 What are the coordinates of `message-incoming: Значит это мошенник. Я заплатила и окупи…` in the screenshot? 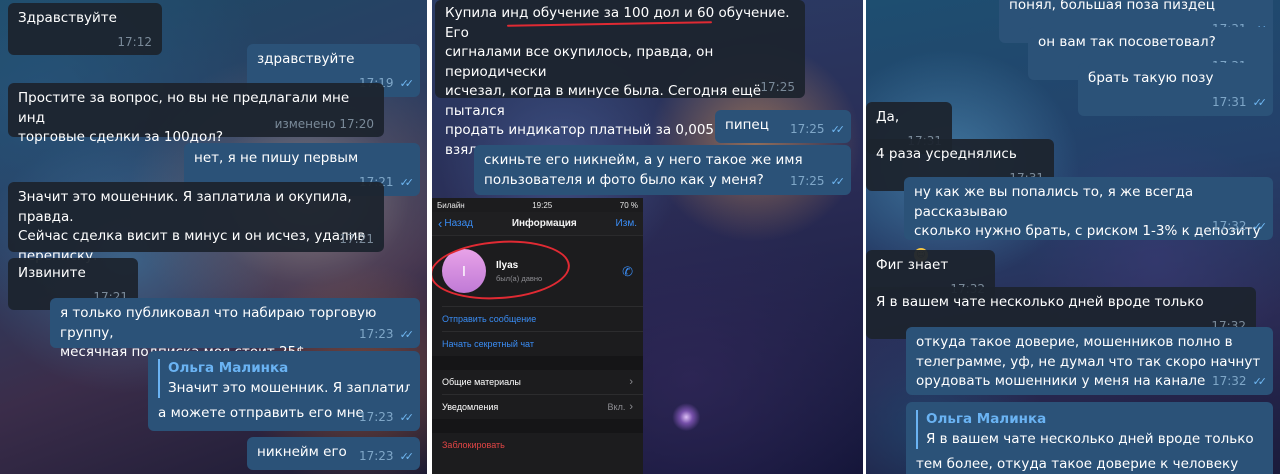 It's located at (196, 223).